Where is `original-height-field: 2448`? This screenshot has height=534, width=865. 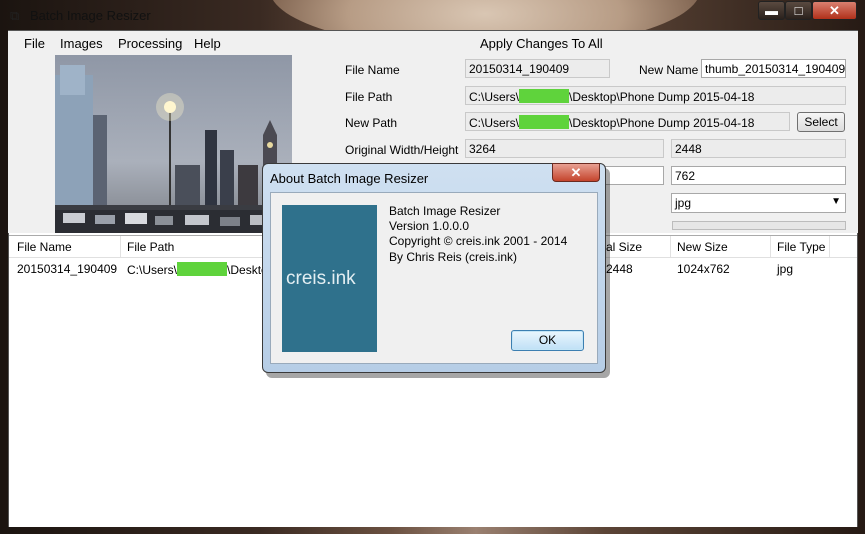 original-height-field: 2448 is located at coordinates (758, 148).